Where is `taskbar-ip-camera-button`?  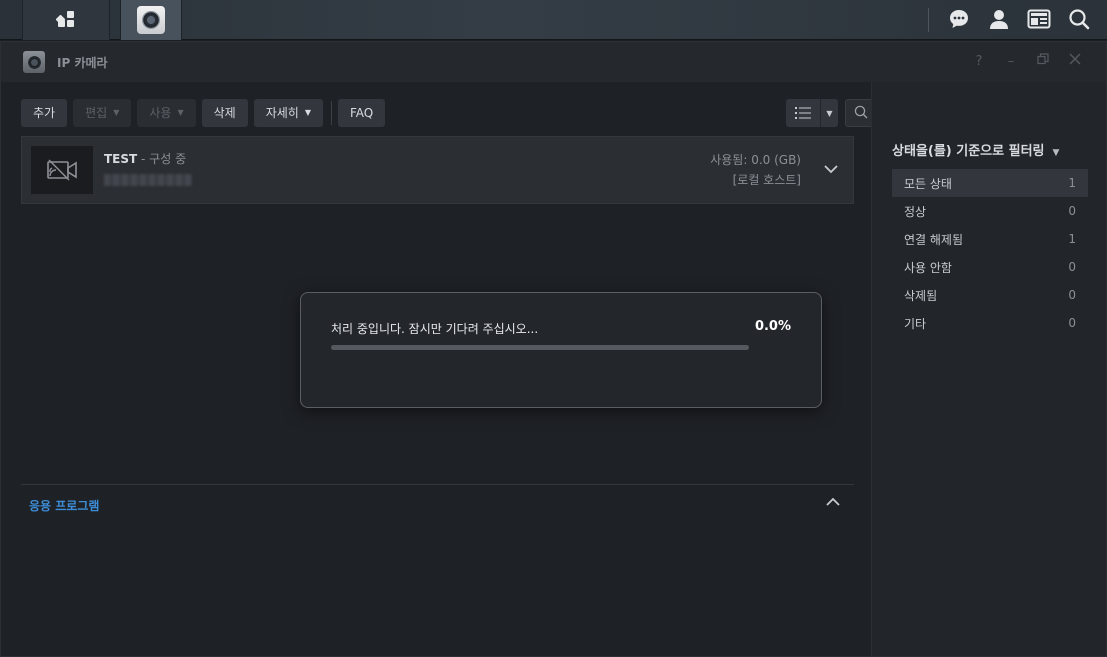 taskbar-ip-camera-button is located at coordinates (151, 20).